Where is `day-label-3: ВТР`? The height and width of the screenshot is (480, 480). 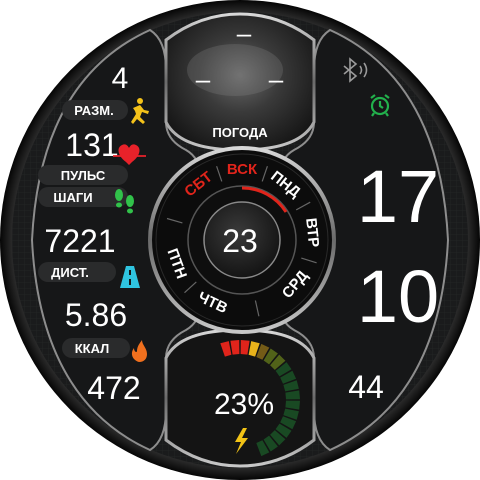
day-label-3: ВТР is located at coordinates (312, 232).